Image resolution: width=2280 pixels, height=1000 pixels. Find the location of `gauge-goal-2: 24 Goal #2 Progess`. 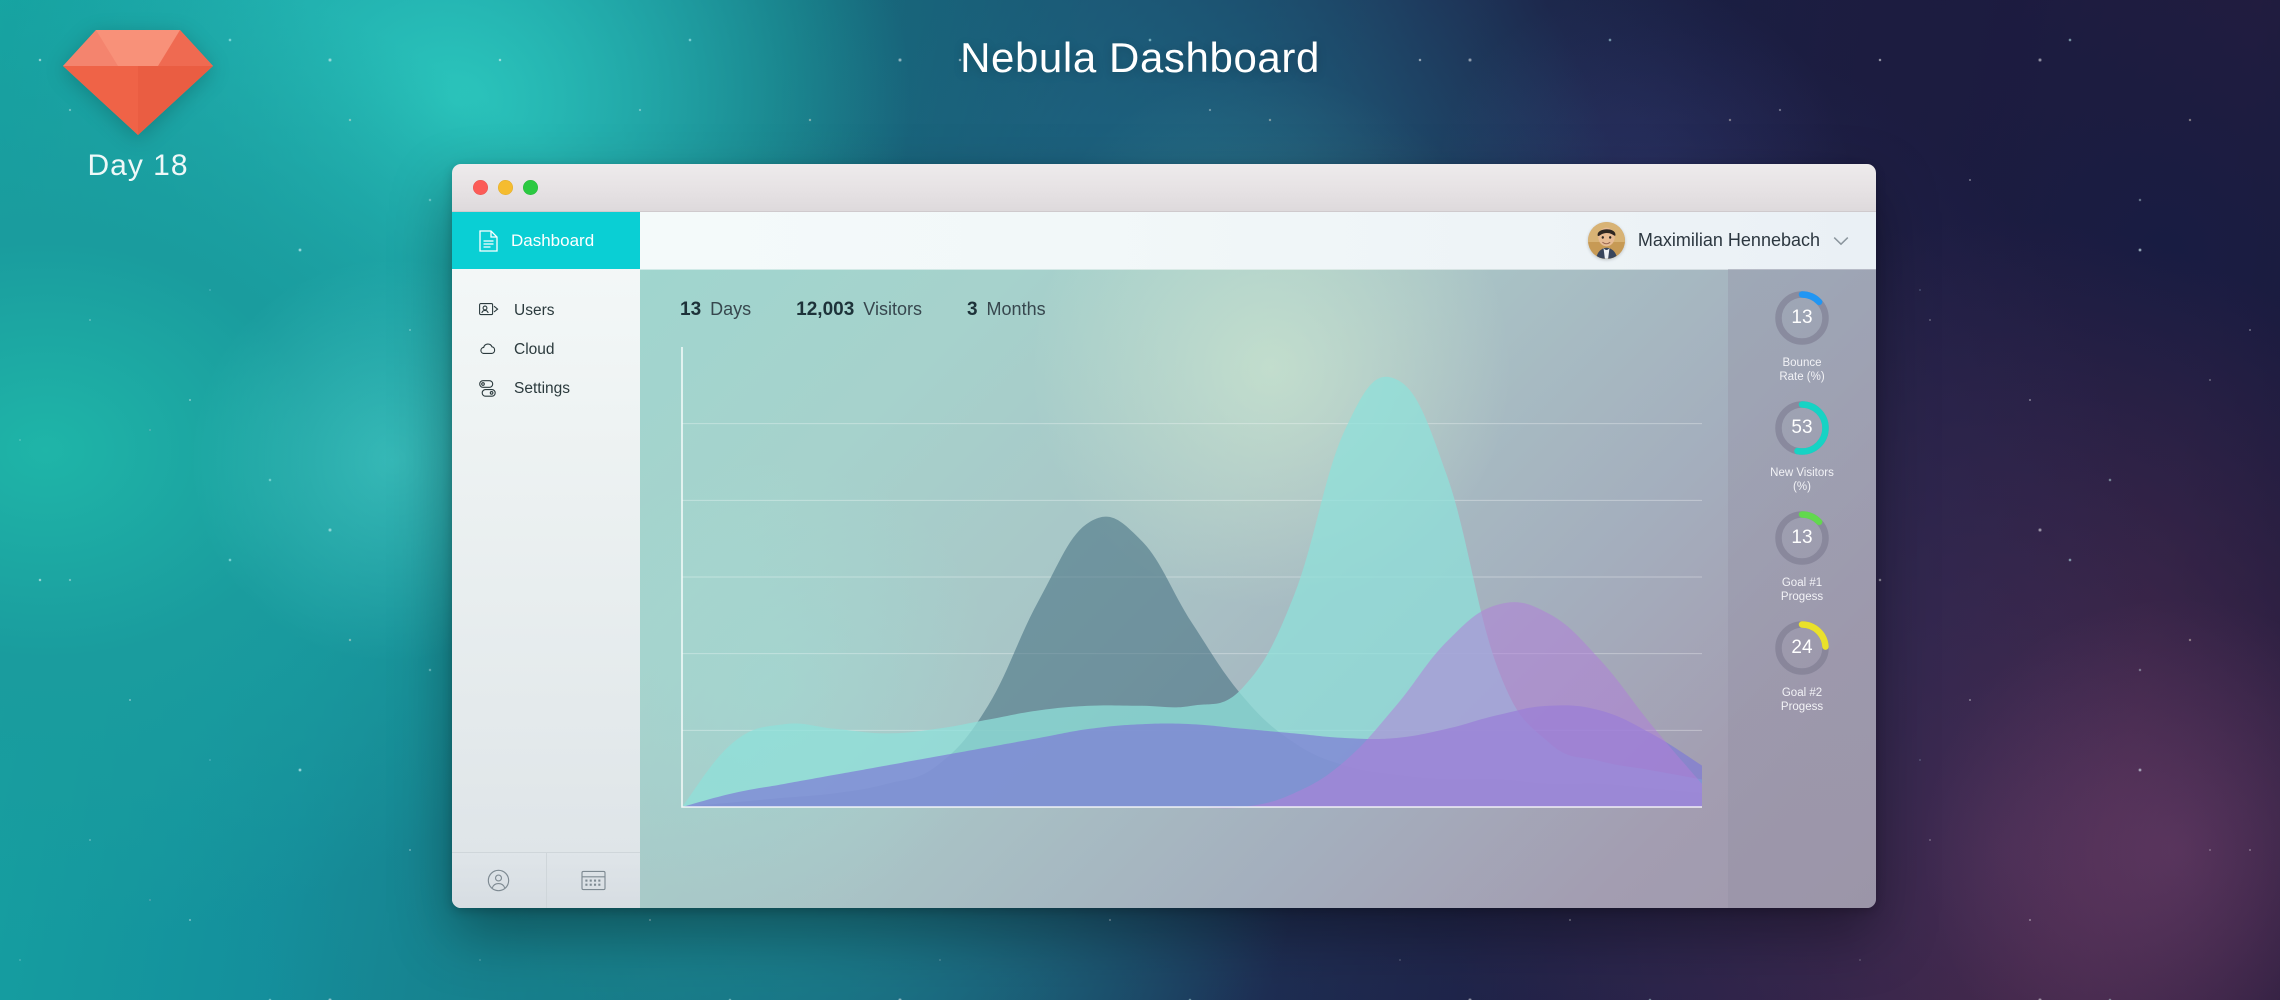

gauge-goal-2: 24 Goal #2 Progess is located at coordinates (1802, 665).